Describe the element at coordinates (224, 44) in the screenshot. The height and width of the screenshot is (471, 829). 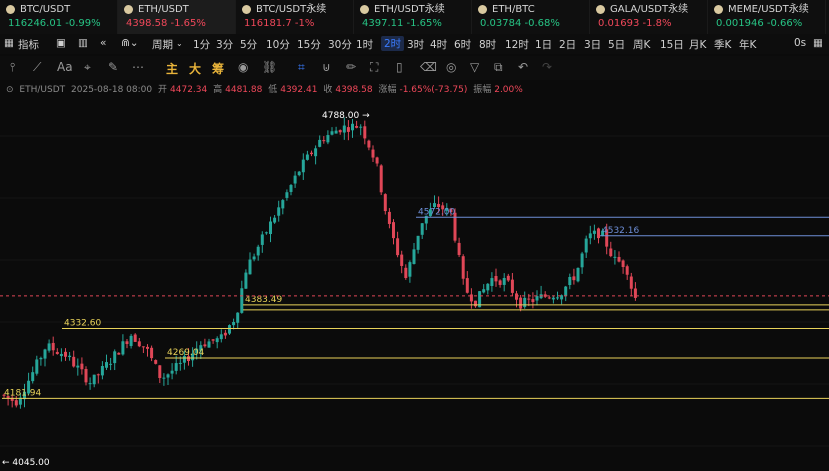
I see `timeframe-3分: 3分` at that location.